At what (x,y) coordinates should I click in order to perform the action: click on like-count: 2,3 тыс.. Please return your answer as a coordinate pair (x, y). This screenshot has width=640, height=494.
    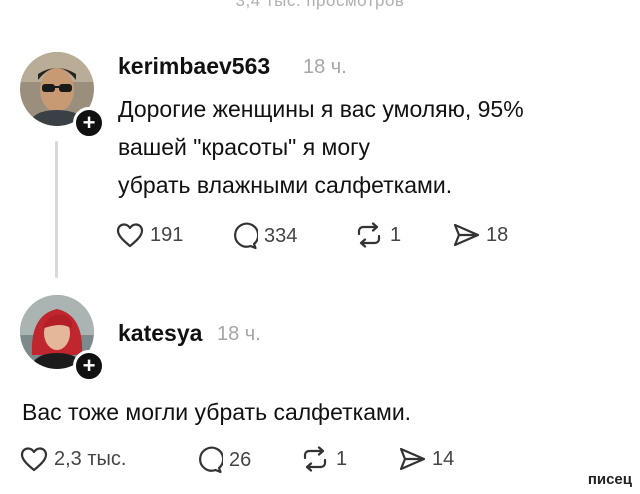
    Looking at the image, I should click on (90, 458).